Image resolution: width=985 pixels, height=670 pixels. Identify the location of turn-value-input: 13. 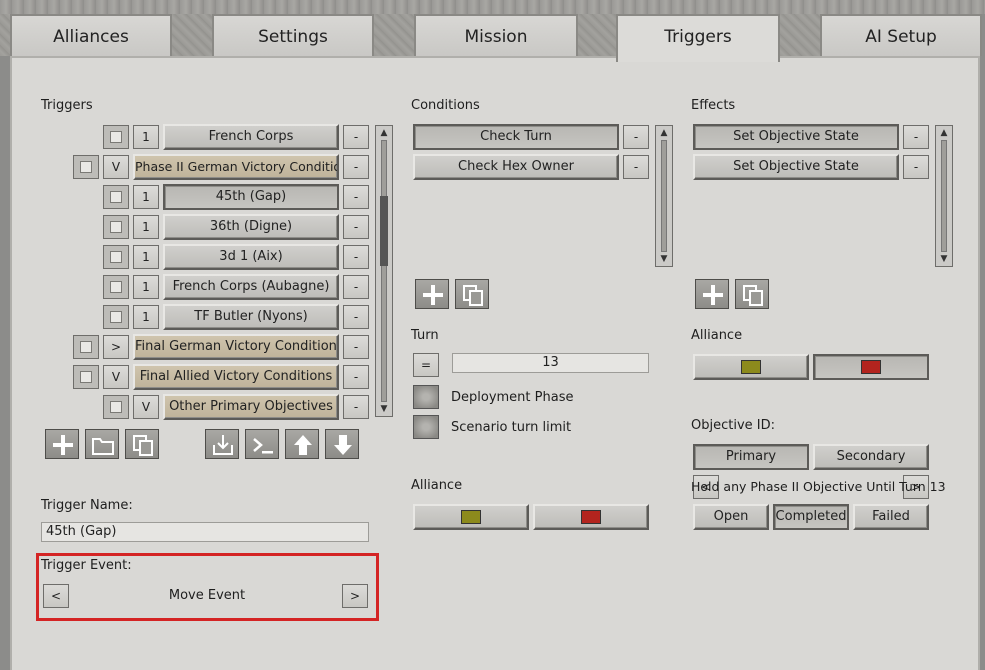
(550, 363).